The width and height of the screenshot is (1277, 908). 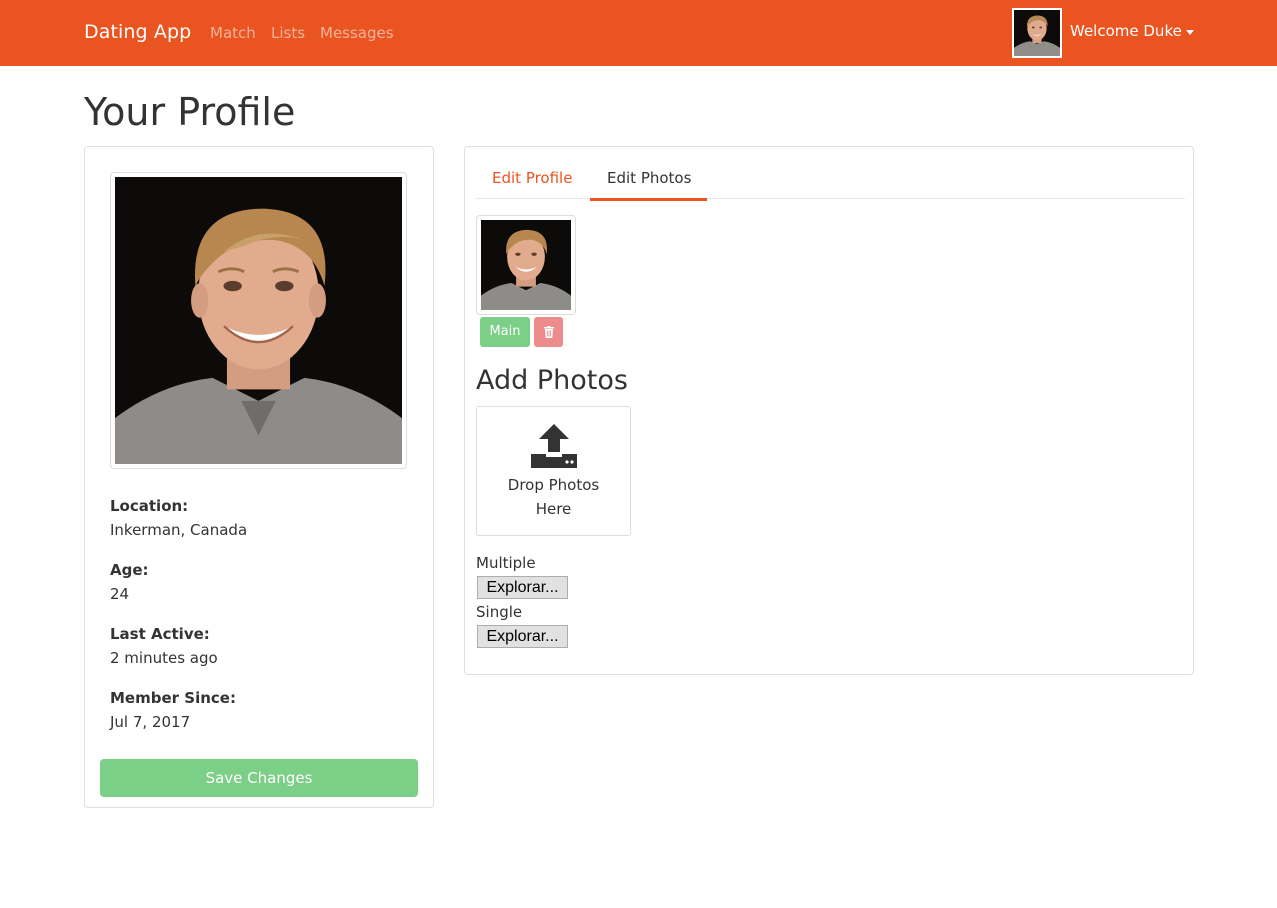 I want to click on active-tab-indicator, so click(x=648, y=199).